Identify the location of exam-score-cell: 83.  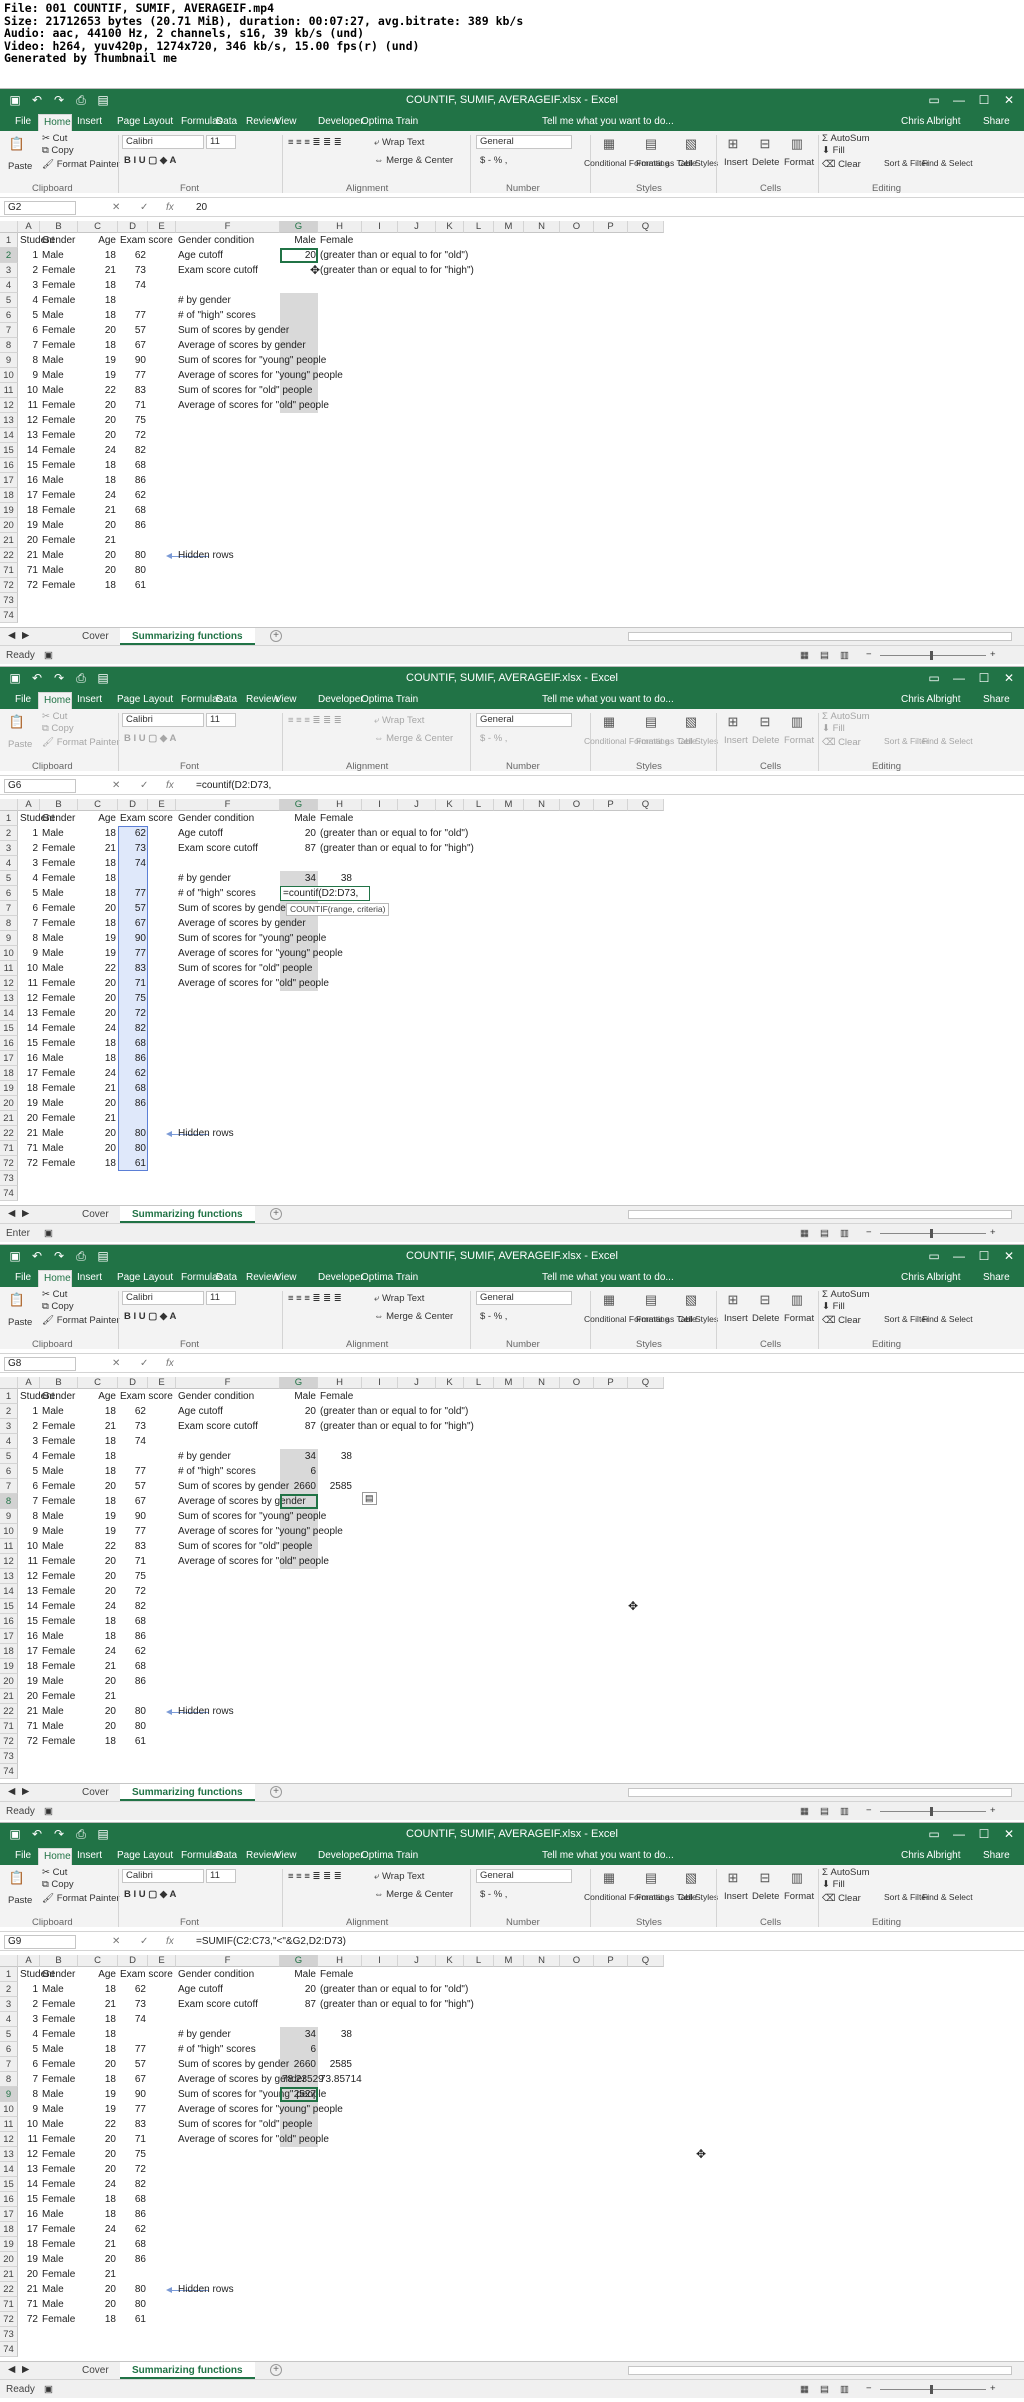
(133, 1546).